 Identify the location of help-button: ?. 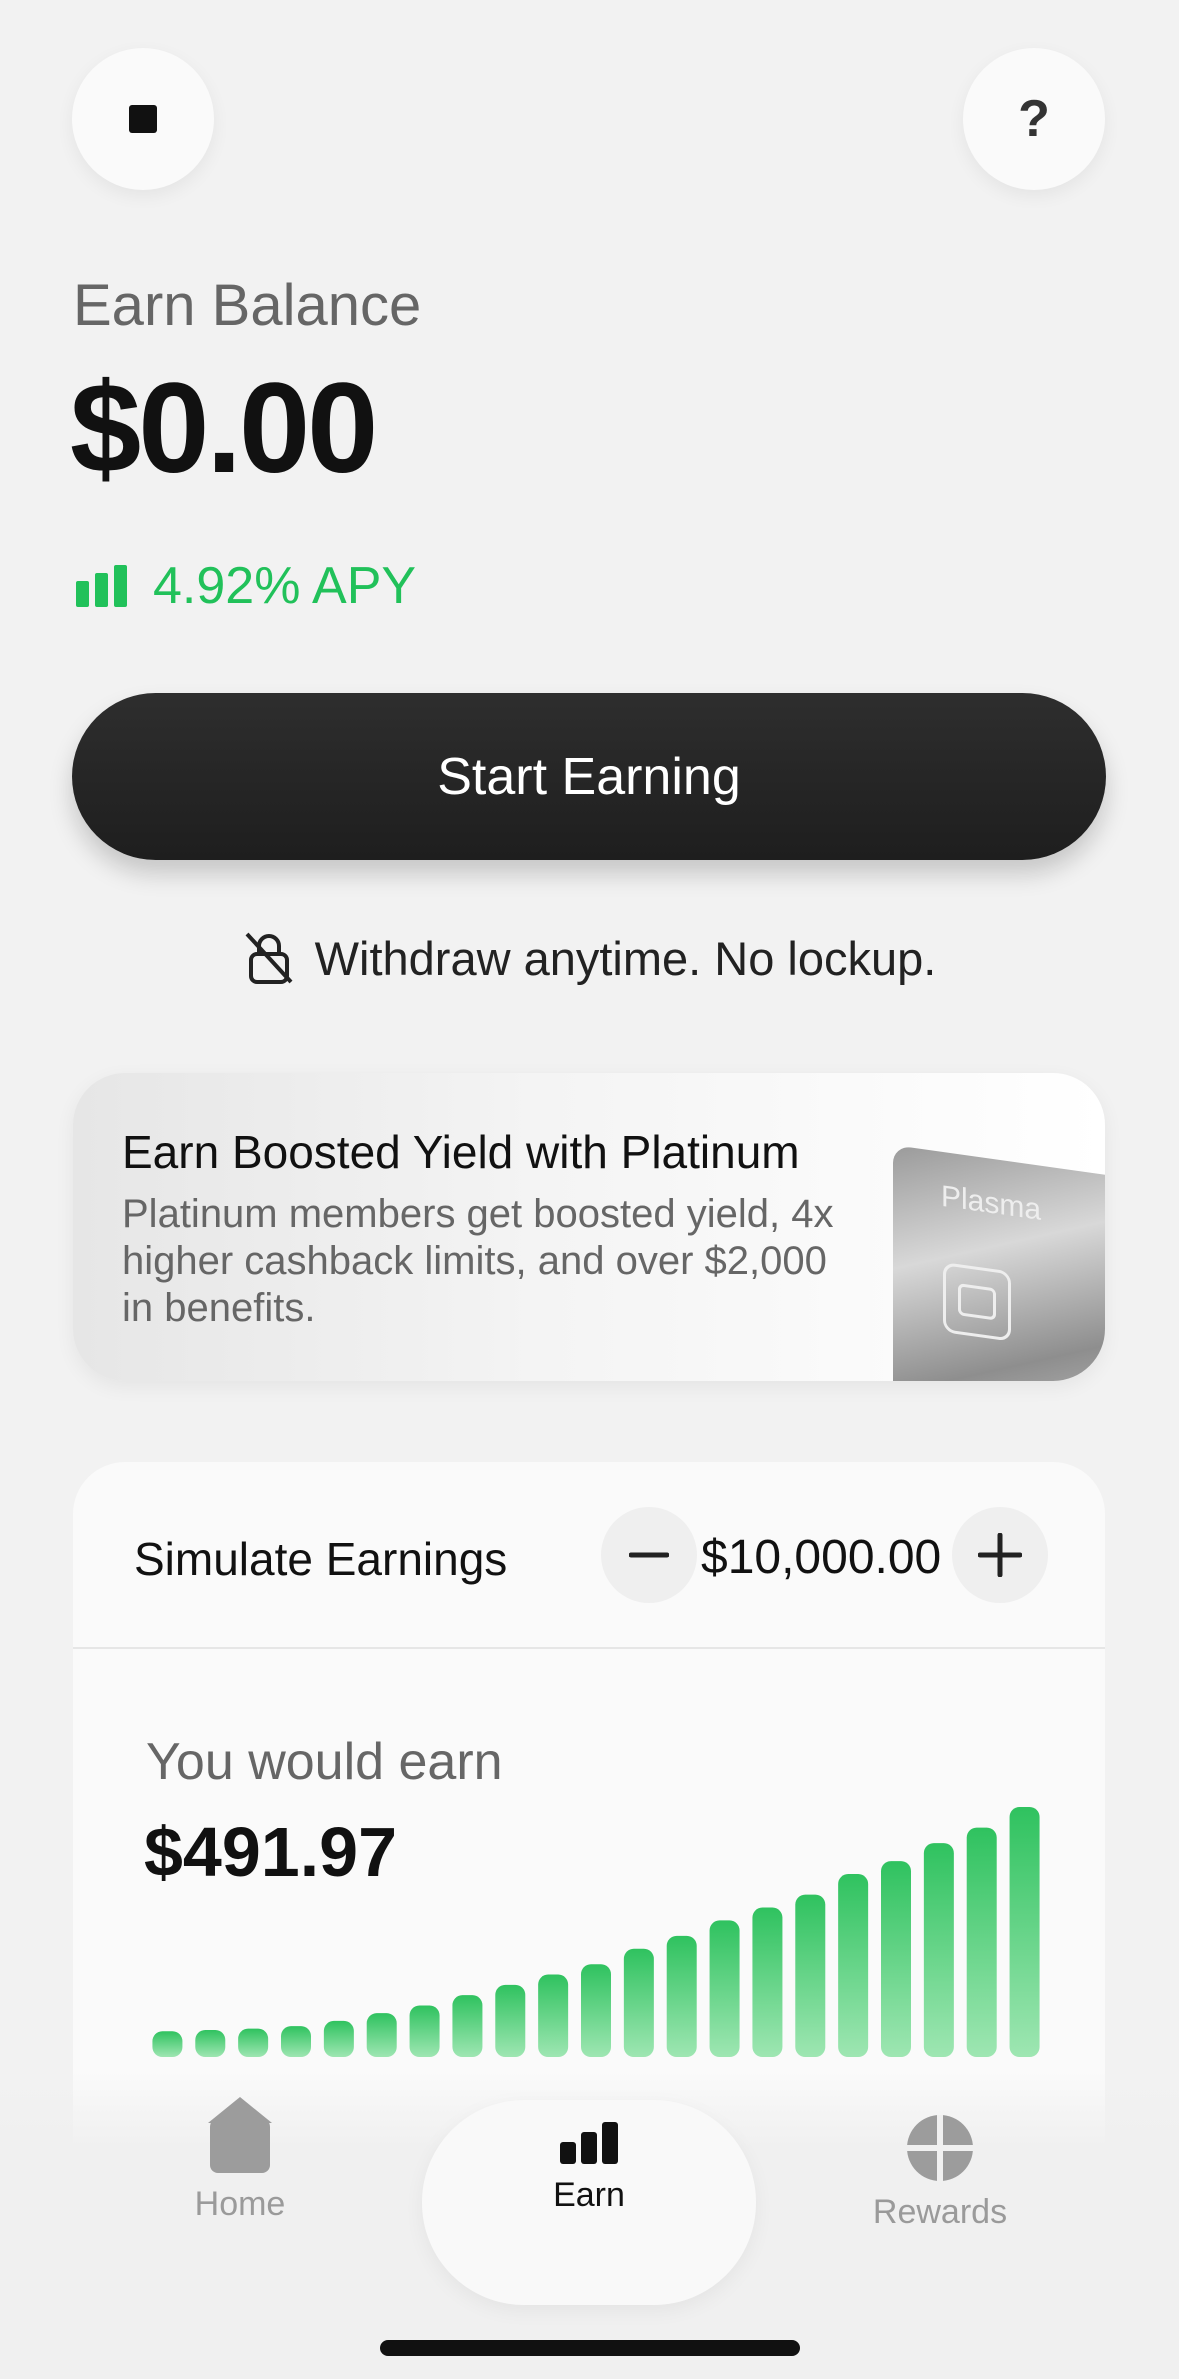
(1034, 119).